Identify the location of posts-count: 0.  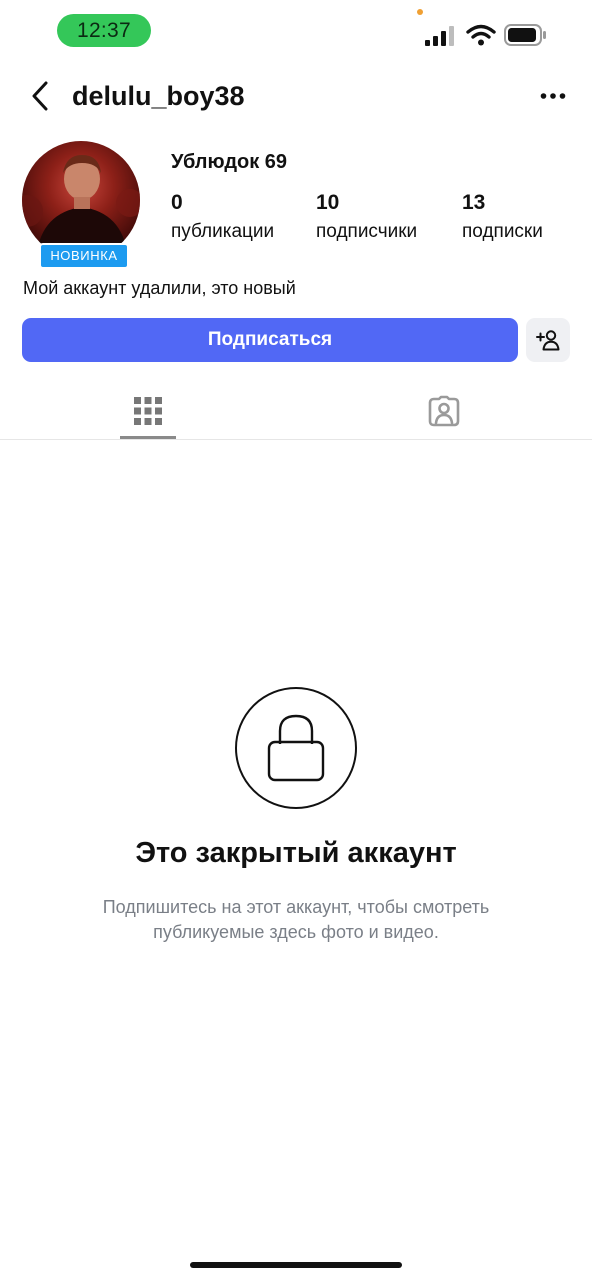
(177, 202).